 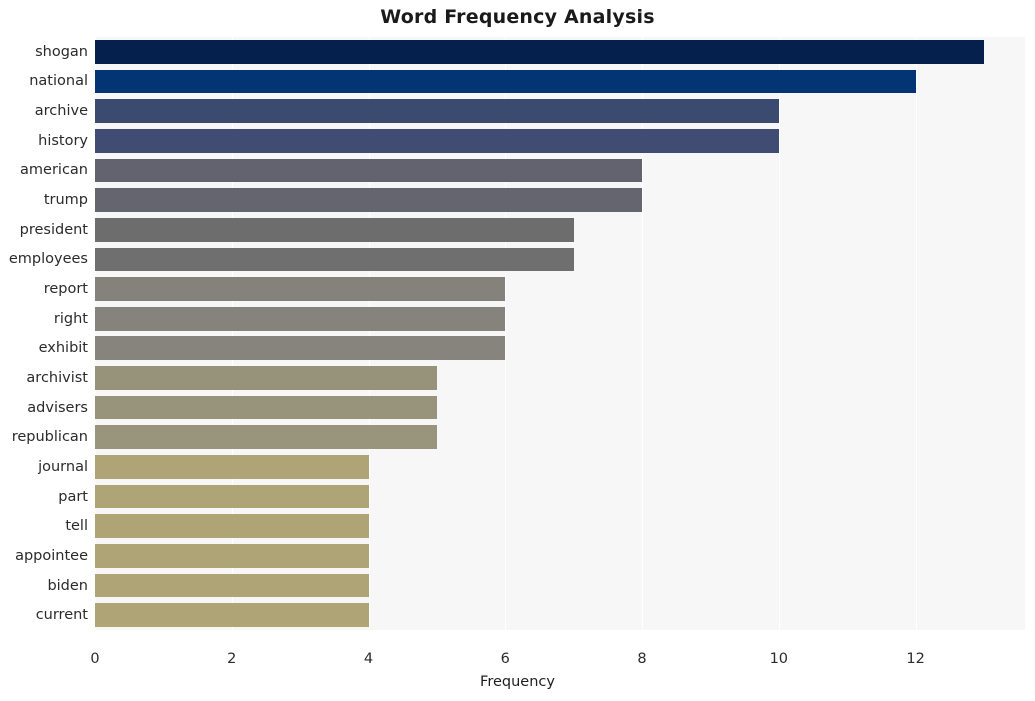 What do you see at coordinates (505, 659) in the screenshot?
I see `x-tick-label-6: 6` at bounding box center [505, 659].